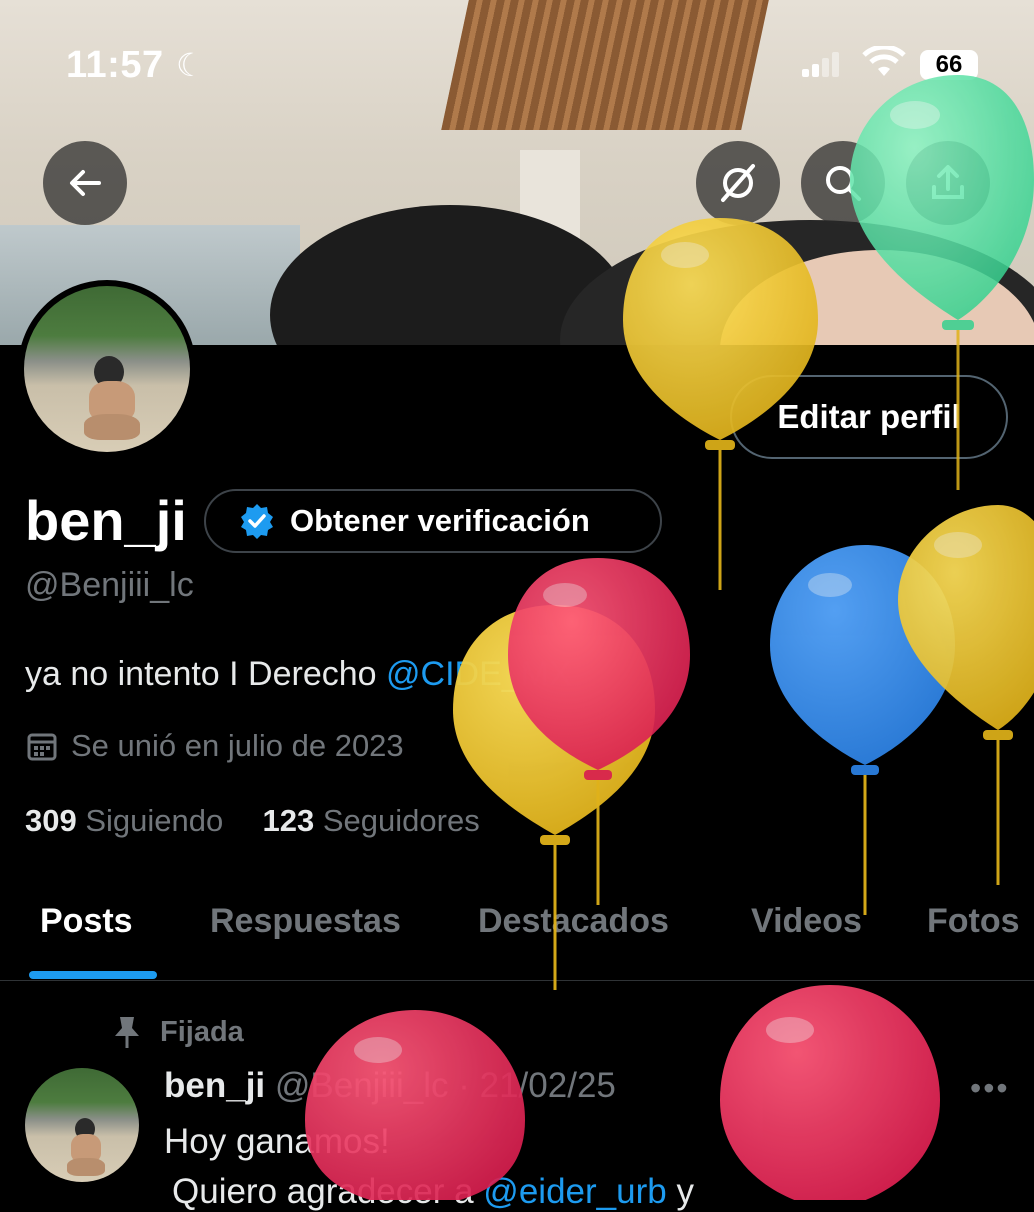 This screenshot has width=1034, height=1212. Describe the element at coordinates (51, 820) in the screenshot. I see `following-count: 309` at that location.